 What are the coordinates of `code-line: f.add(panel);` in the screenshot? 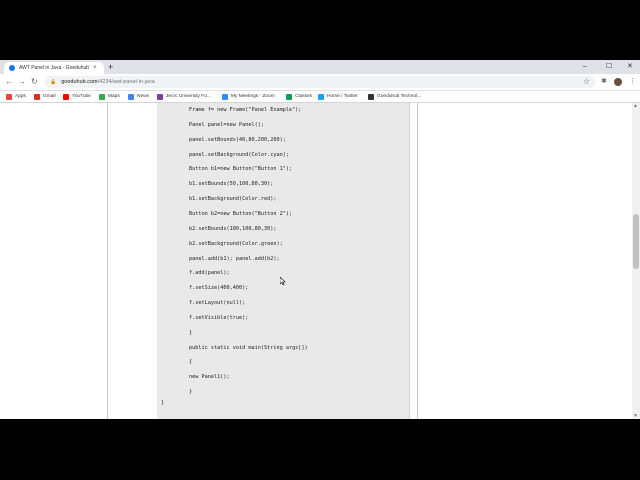 It's located at (209, 273).